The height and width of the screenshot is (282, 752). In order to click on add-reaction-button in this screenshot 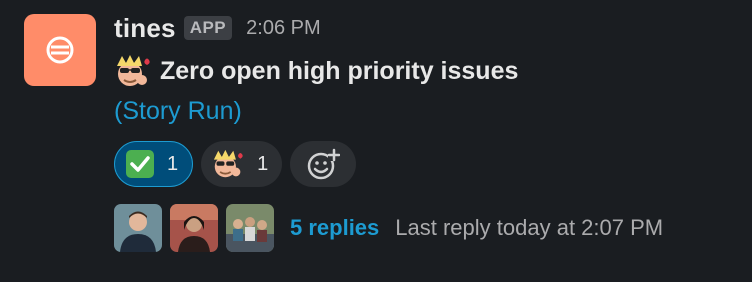, I will do `click(323, 164)`.